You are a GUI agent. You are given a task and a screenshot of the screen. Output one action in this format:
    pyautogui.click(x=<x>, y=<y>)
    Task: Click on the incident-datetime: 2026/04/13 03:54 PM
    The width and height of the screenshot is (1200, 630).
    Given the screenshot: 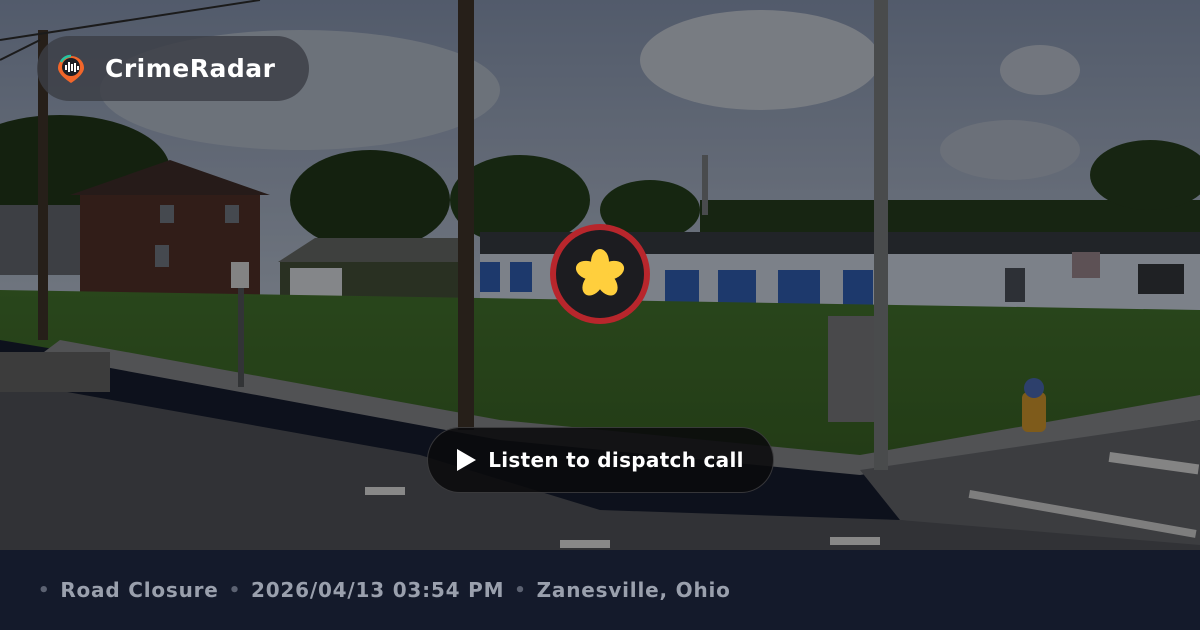 What is the action you would take?
    pyautogui.click(x=378, y=590)
    